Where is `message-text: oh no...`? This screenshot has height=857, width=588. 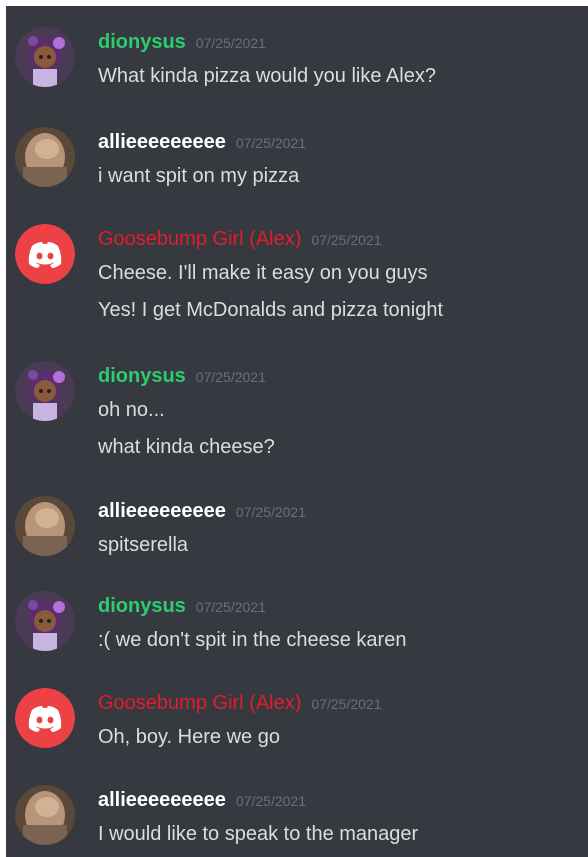 message-text: oh no... is located at coordinates (131, 410).